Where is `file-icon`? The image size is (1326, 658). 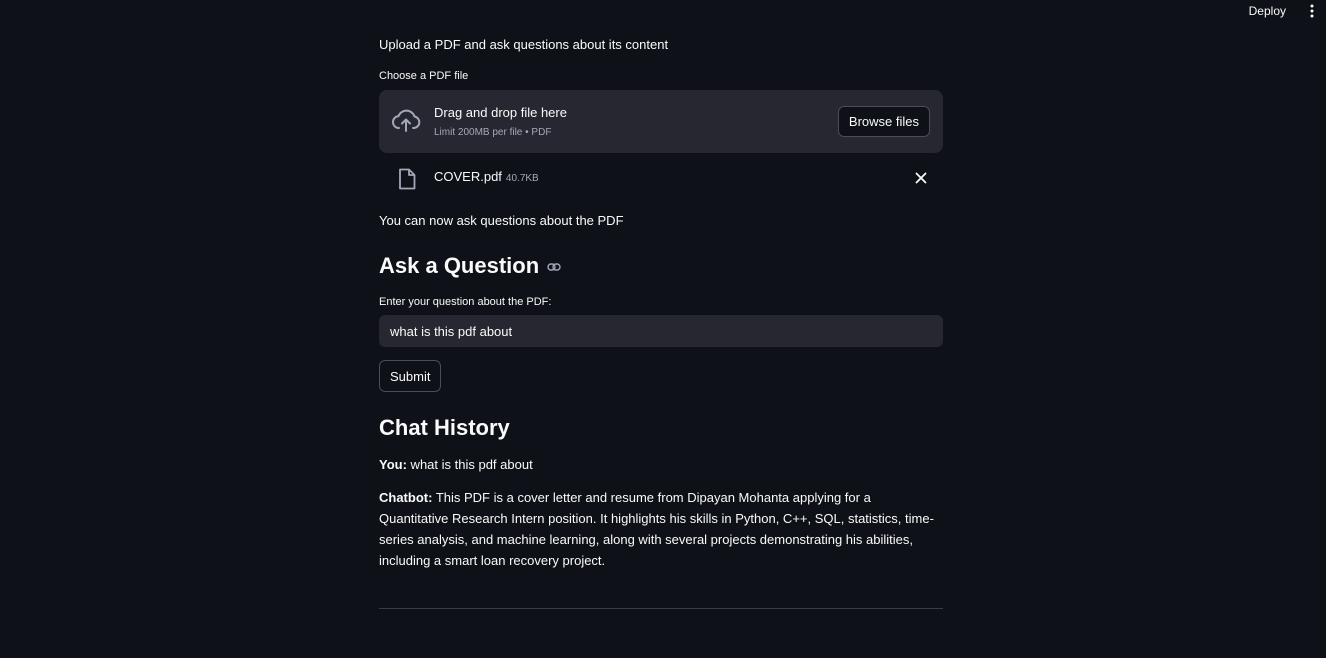
file-icon is located at coordinates (407, 179).